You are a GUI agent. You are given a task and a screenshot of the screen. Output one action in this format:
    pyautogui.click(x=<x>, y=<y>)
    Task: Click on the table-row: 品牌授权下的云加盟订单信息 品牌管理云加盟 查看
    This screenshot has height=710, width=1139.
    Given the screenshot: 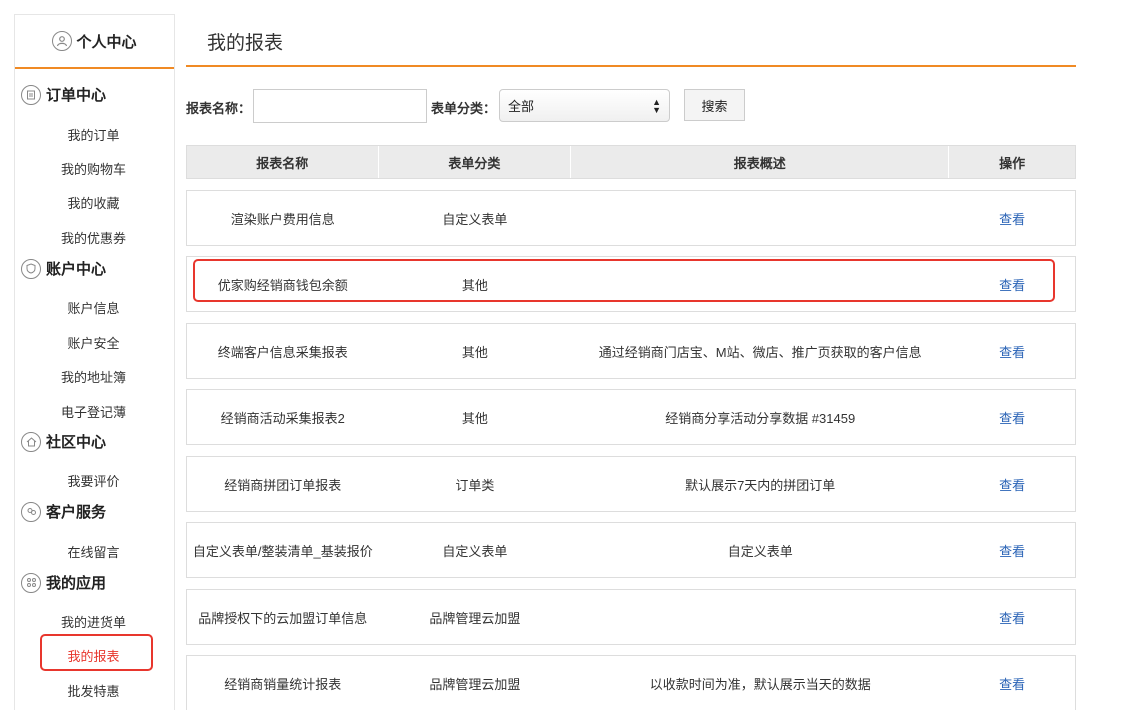 What is the action you would take?
    pyautogui.click(x=631, y=617)
    